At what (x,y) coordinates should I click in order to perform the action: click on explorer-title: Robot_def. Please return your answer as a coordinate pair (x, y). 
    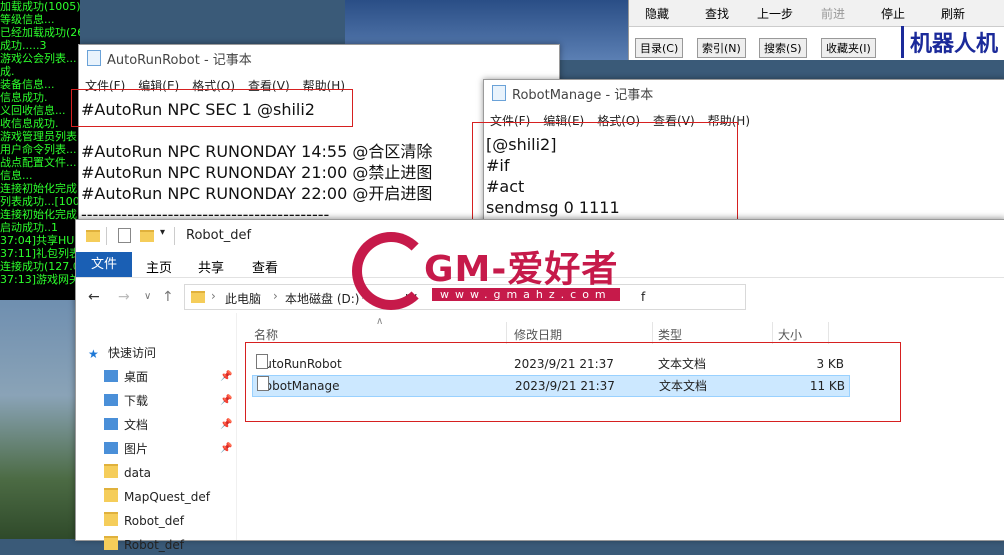
    Looking at the image, I should click on (219, 235).